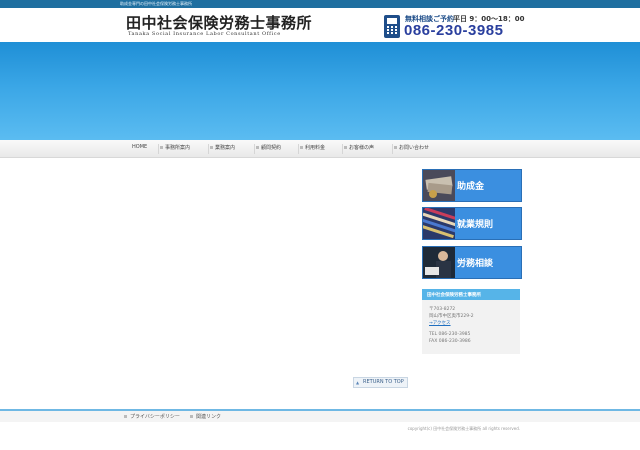 This screenshot has height=450, width=640. What do you see at coordinates (380, 382) in the screenshot?
I see `return-to-top-button: RETURN TO TOP` at bounding box center [380, 382].